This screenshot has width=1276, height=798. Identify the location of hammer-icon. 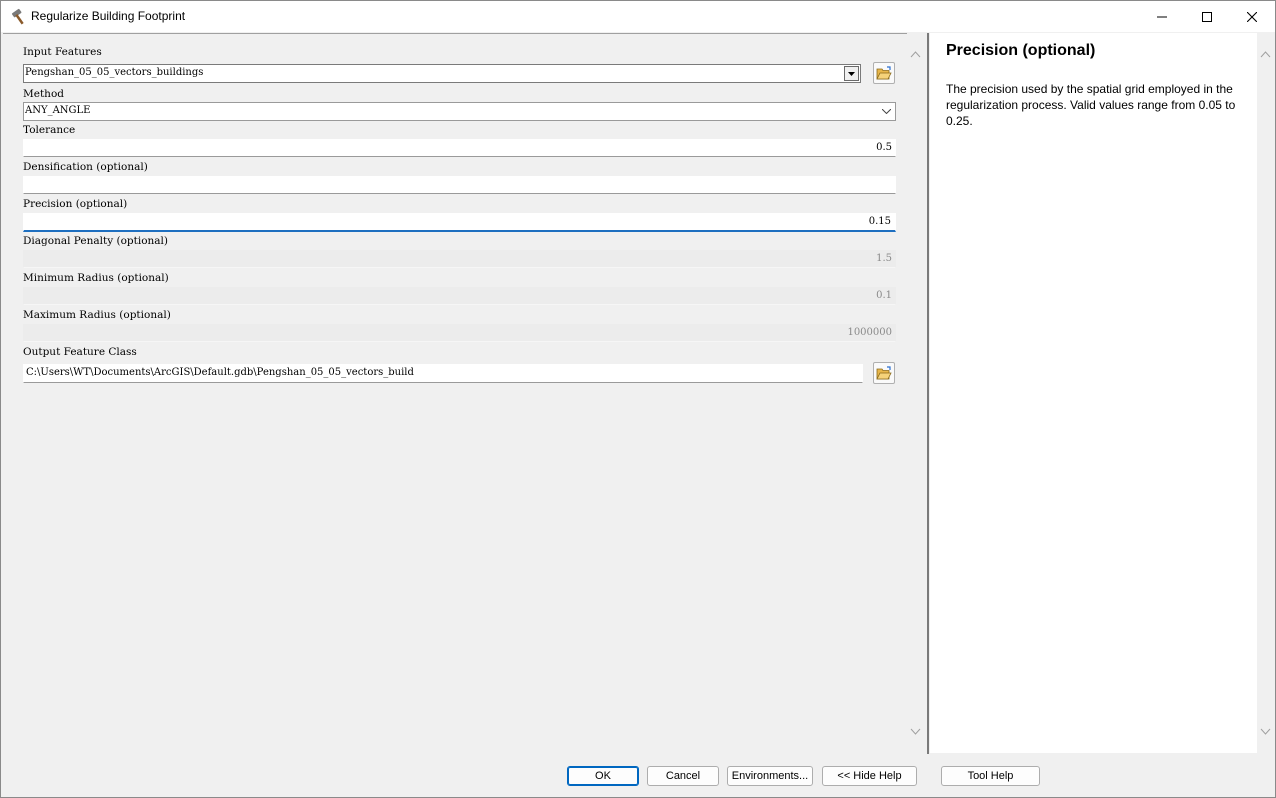
(17, 16).